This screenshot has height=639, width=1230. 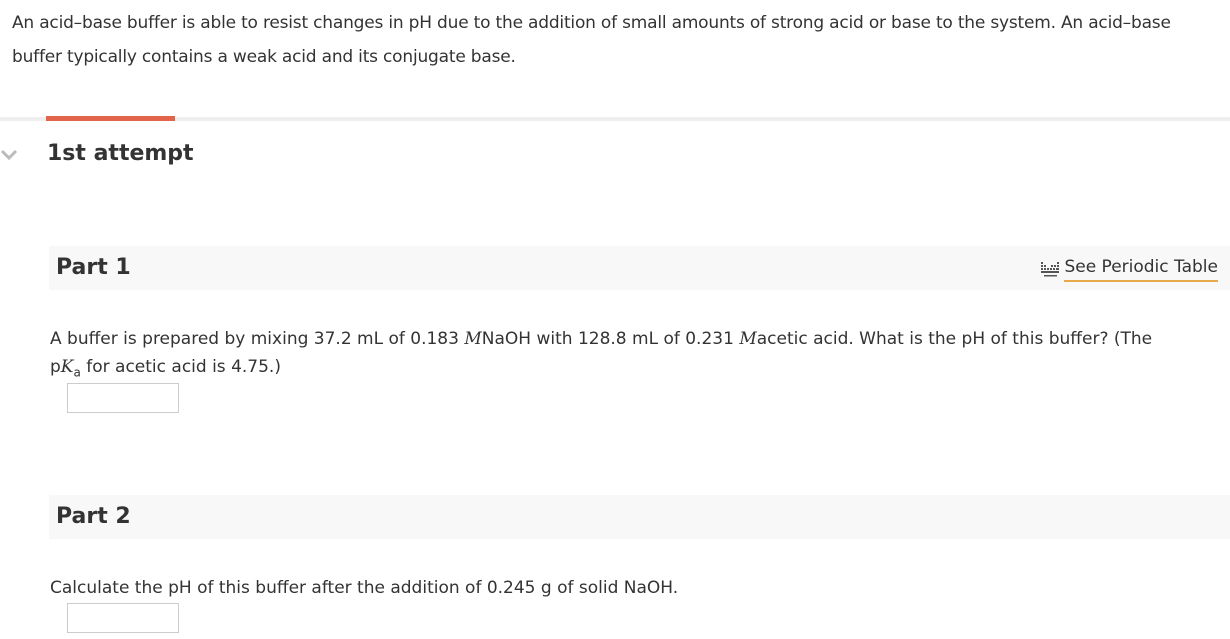 What do you see at coordinates (1141, 268) in the screenshot?
I see `periodic-table-label: See Periodic Table` at bounding box center [1141, 268].